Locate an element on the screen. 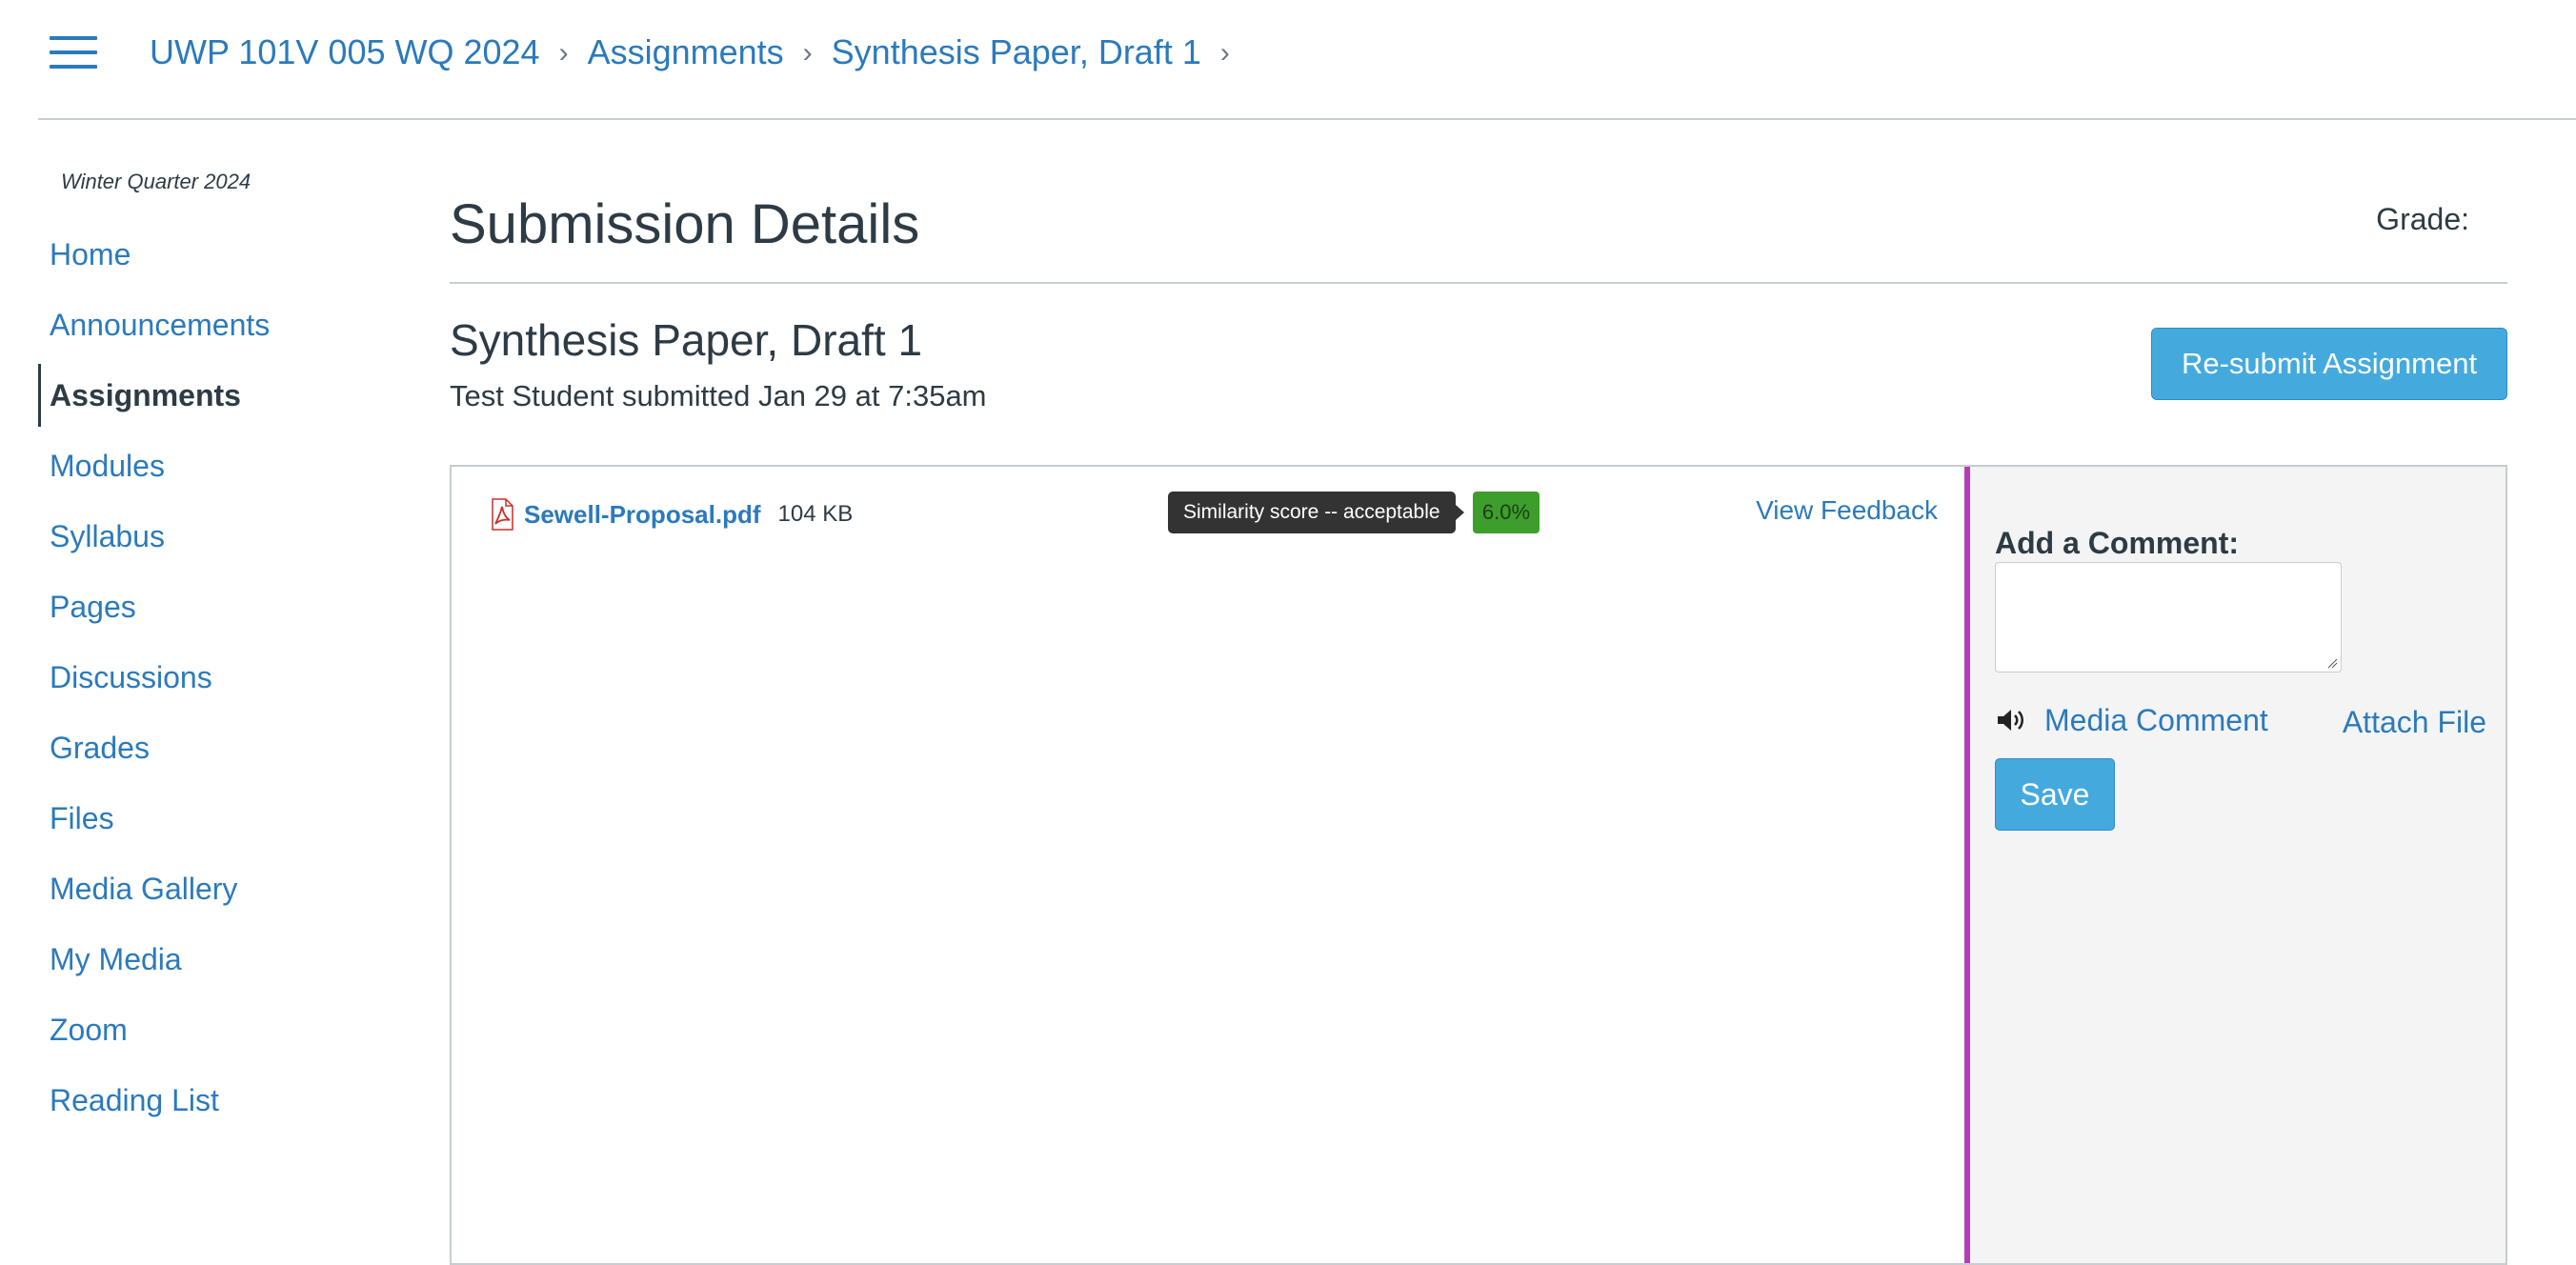 Image resolution: width=2576 pixels, height=1265 pixels. sidebar-item-discussions: Discussions is located at coordinates (200, 677).